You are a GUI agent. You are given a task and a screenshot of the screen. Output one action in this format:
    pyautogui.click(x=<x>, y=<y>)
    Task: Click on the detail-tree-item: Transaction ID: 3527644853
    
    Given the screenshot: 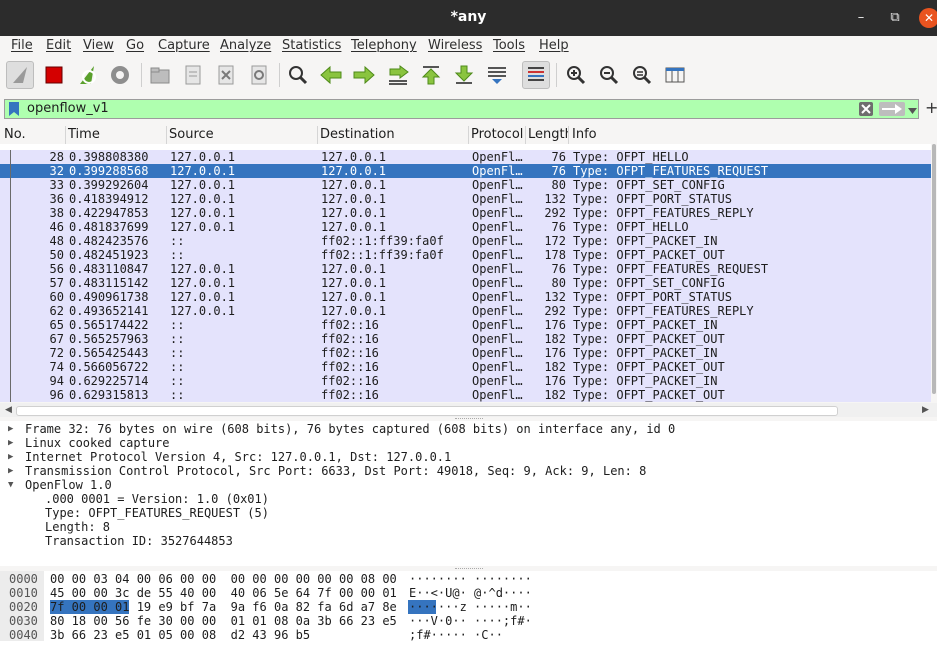 What is the action you would take?
    pyautogui.click(x=139, y=541)
    